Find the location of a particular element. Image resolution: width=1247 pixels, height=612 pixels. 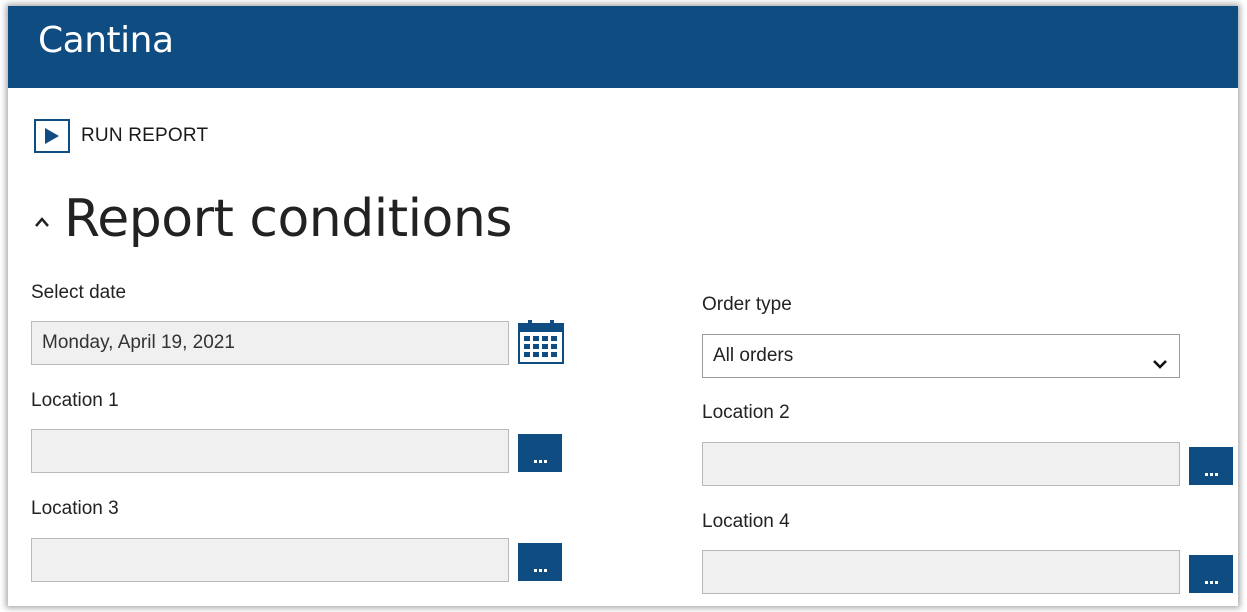

run-report-button: RUN REPORT is located at coordinates (121, 136).